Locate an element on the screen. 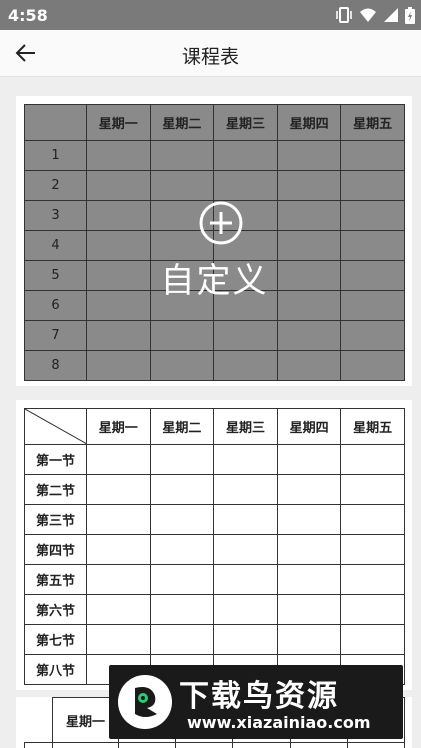  row-label: 4 is located at coordinates (55, 245).